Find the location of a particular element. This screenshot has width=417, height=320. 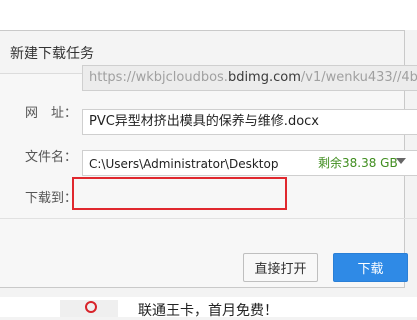

url-label: 网 址： is located at coordinates (51, 113).